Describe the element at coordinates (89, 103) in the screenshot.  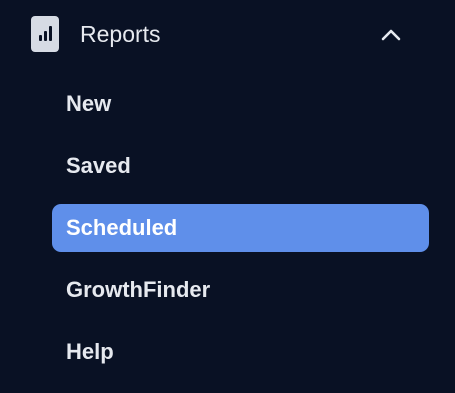
I see `nav-item-label: New` at that location.